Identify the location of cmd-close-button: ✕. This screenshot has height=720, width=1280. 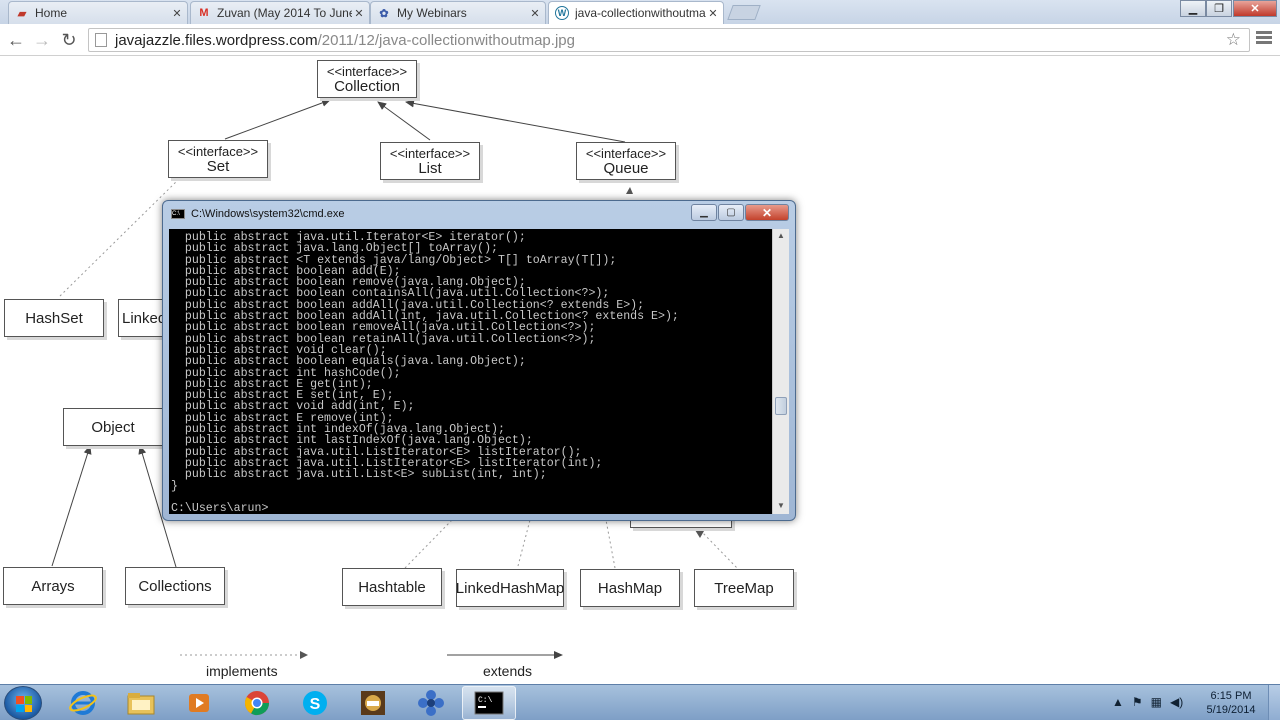
(767, 212).